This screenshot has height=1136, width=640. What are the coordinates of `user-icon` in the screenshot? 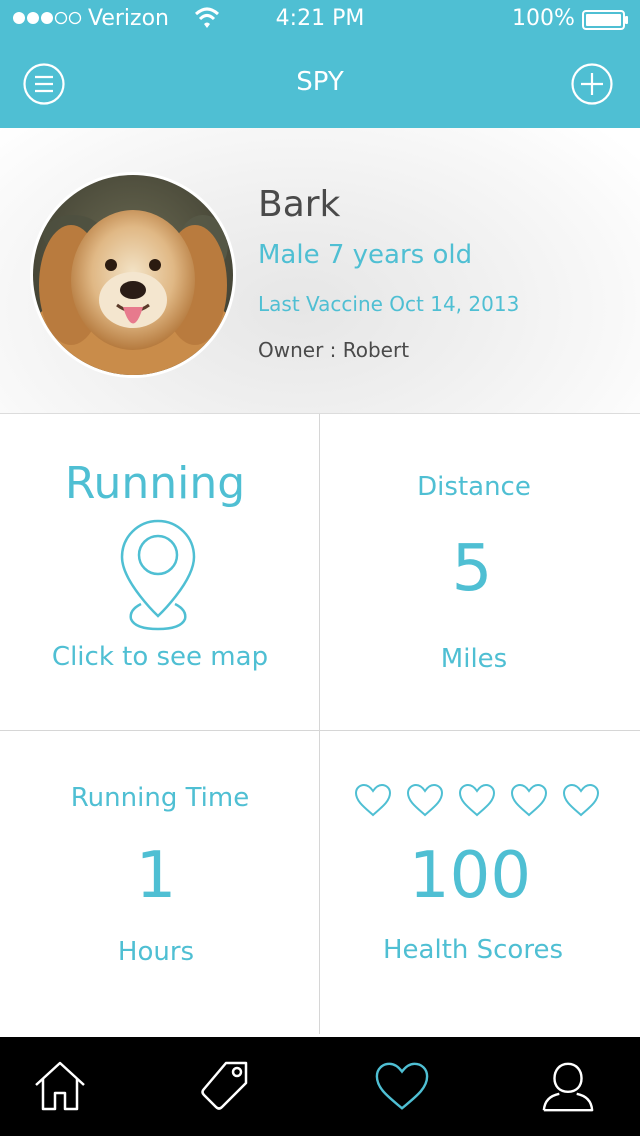 It's located at (568, 1087).